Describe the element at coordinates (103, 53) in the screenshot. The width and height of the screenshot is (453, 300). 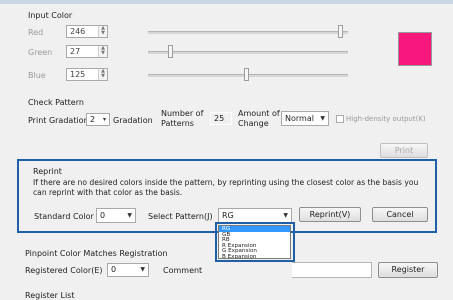
I see `green-down-icon: ▼` at that location.